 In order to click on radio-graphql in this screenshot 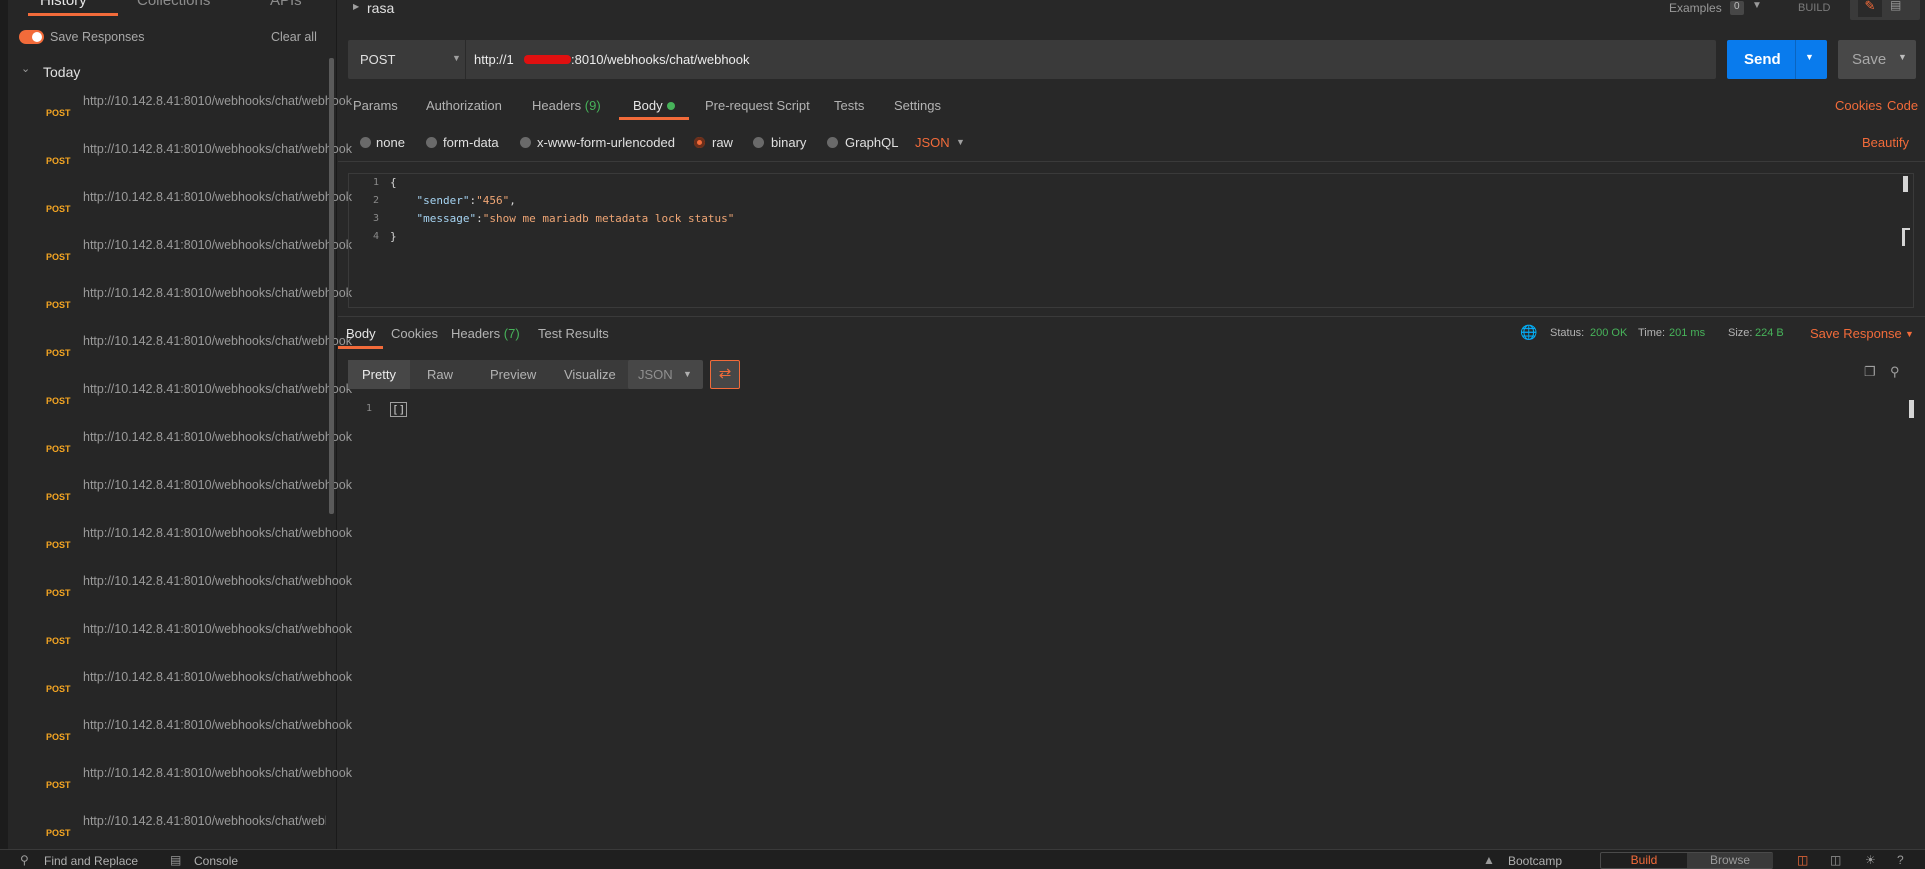, I will do `click(832, 142)`.